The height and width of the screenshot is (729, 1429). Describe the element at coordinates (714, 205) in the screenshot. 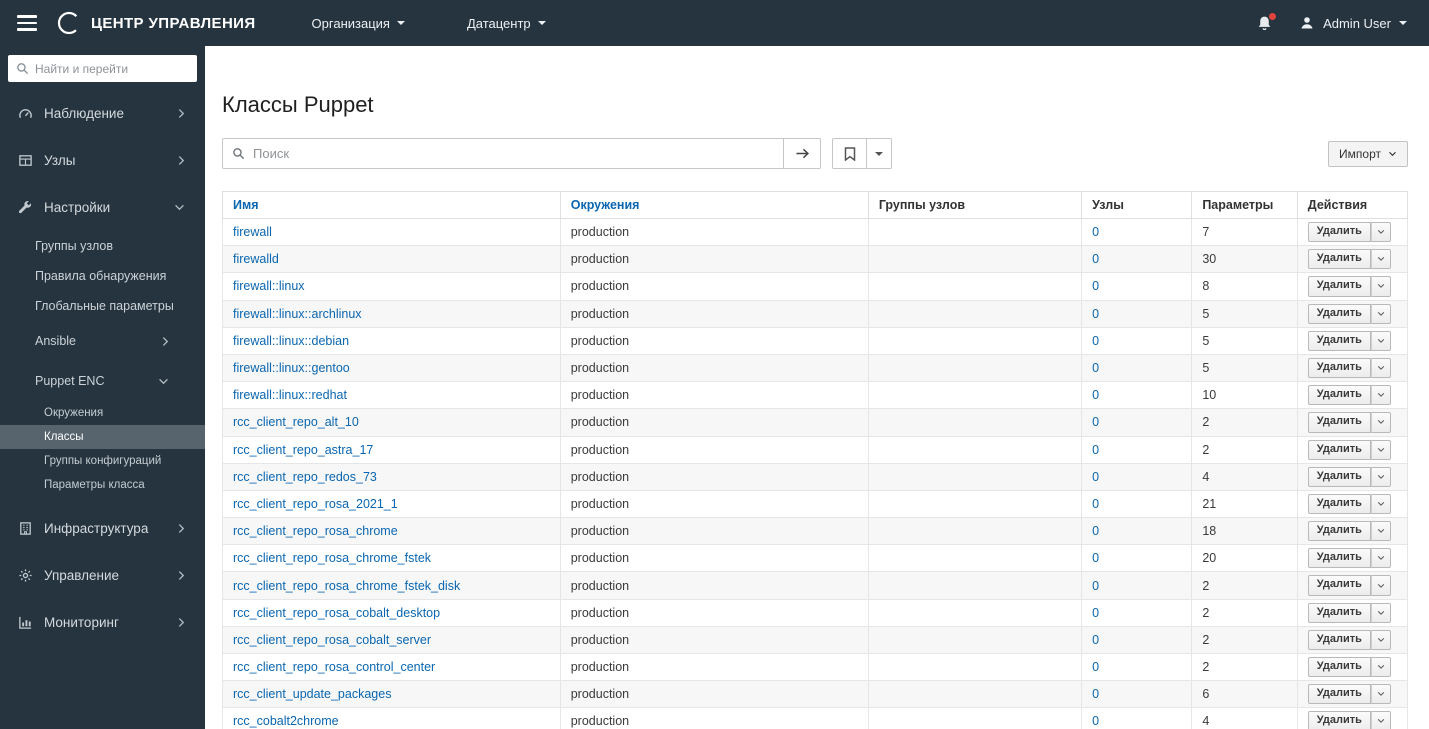

I see `column-header-environments: Окружения` at that location.